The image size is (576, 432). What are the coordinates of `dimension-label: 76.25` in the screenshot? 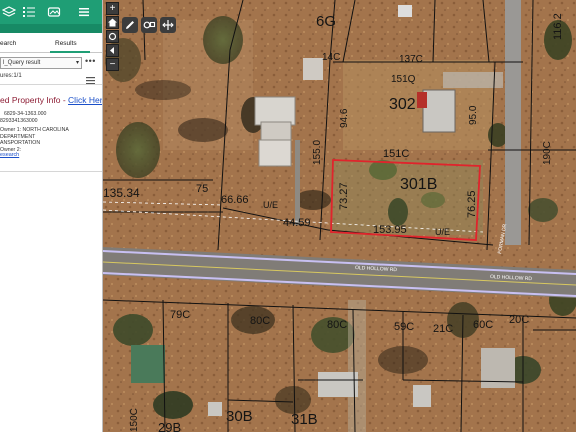 It's located at (472, 204).